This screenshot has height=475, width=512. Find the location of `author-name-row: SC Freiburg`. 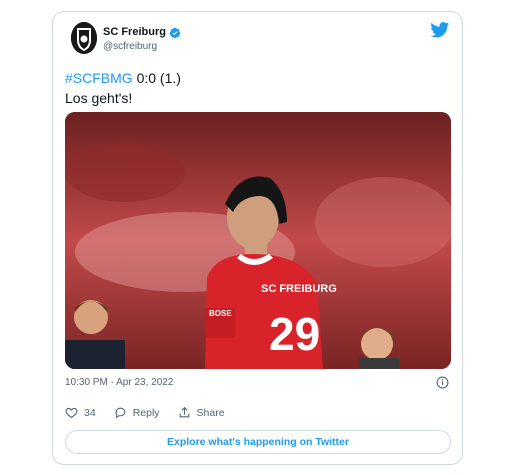

author-name-row: SC Freiburg is located at coordinates (142, 32).